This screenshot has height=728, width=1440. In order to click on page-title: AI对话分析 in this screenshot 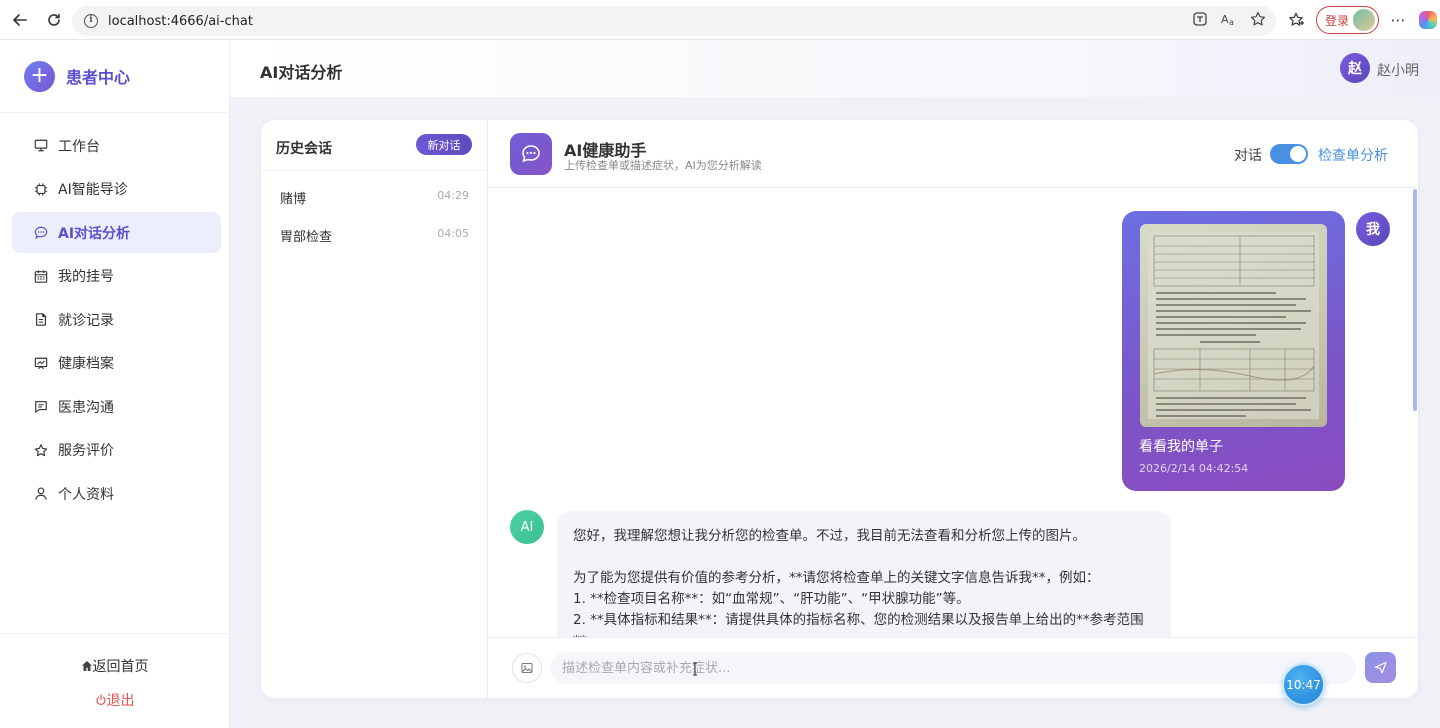, I will do `click(301, 72)`.